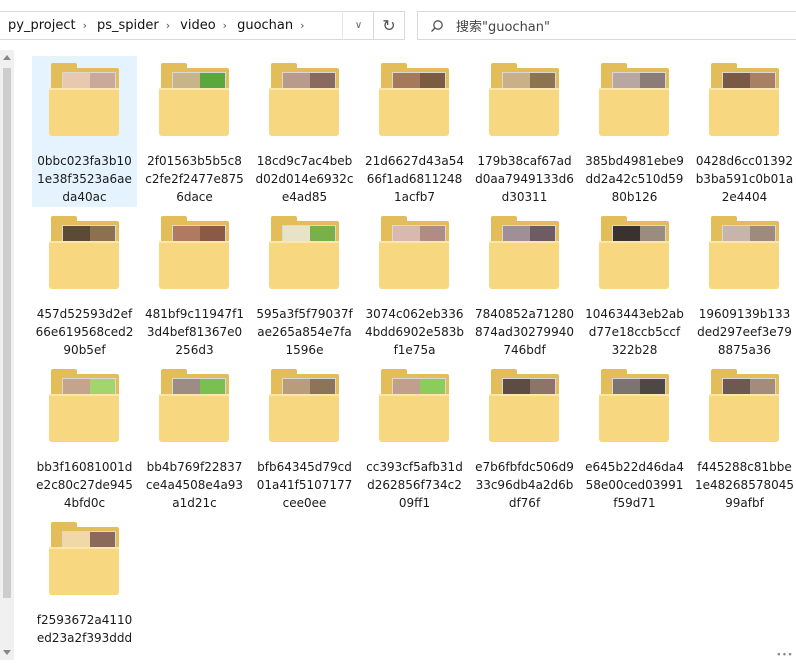 This screenshot has width=796, height=668. I want to click on folder-name: bfb64345d79cd01a41f5107177cee0ee, so click(304, 485).